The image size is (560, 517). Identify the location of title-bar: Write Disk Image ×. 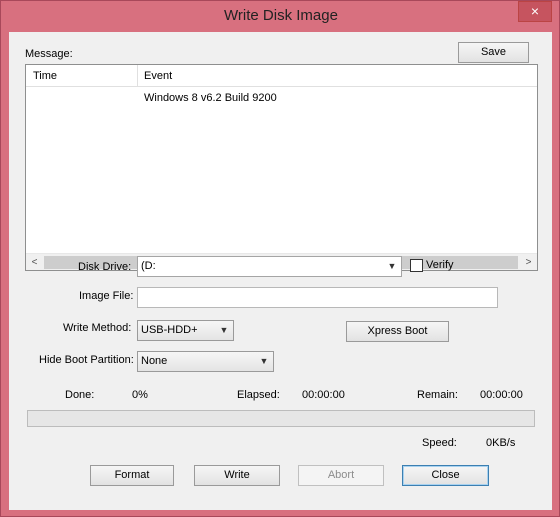
(280, 17).